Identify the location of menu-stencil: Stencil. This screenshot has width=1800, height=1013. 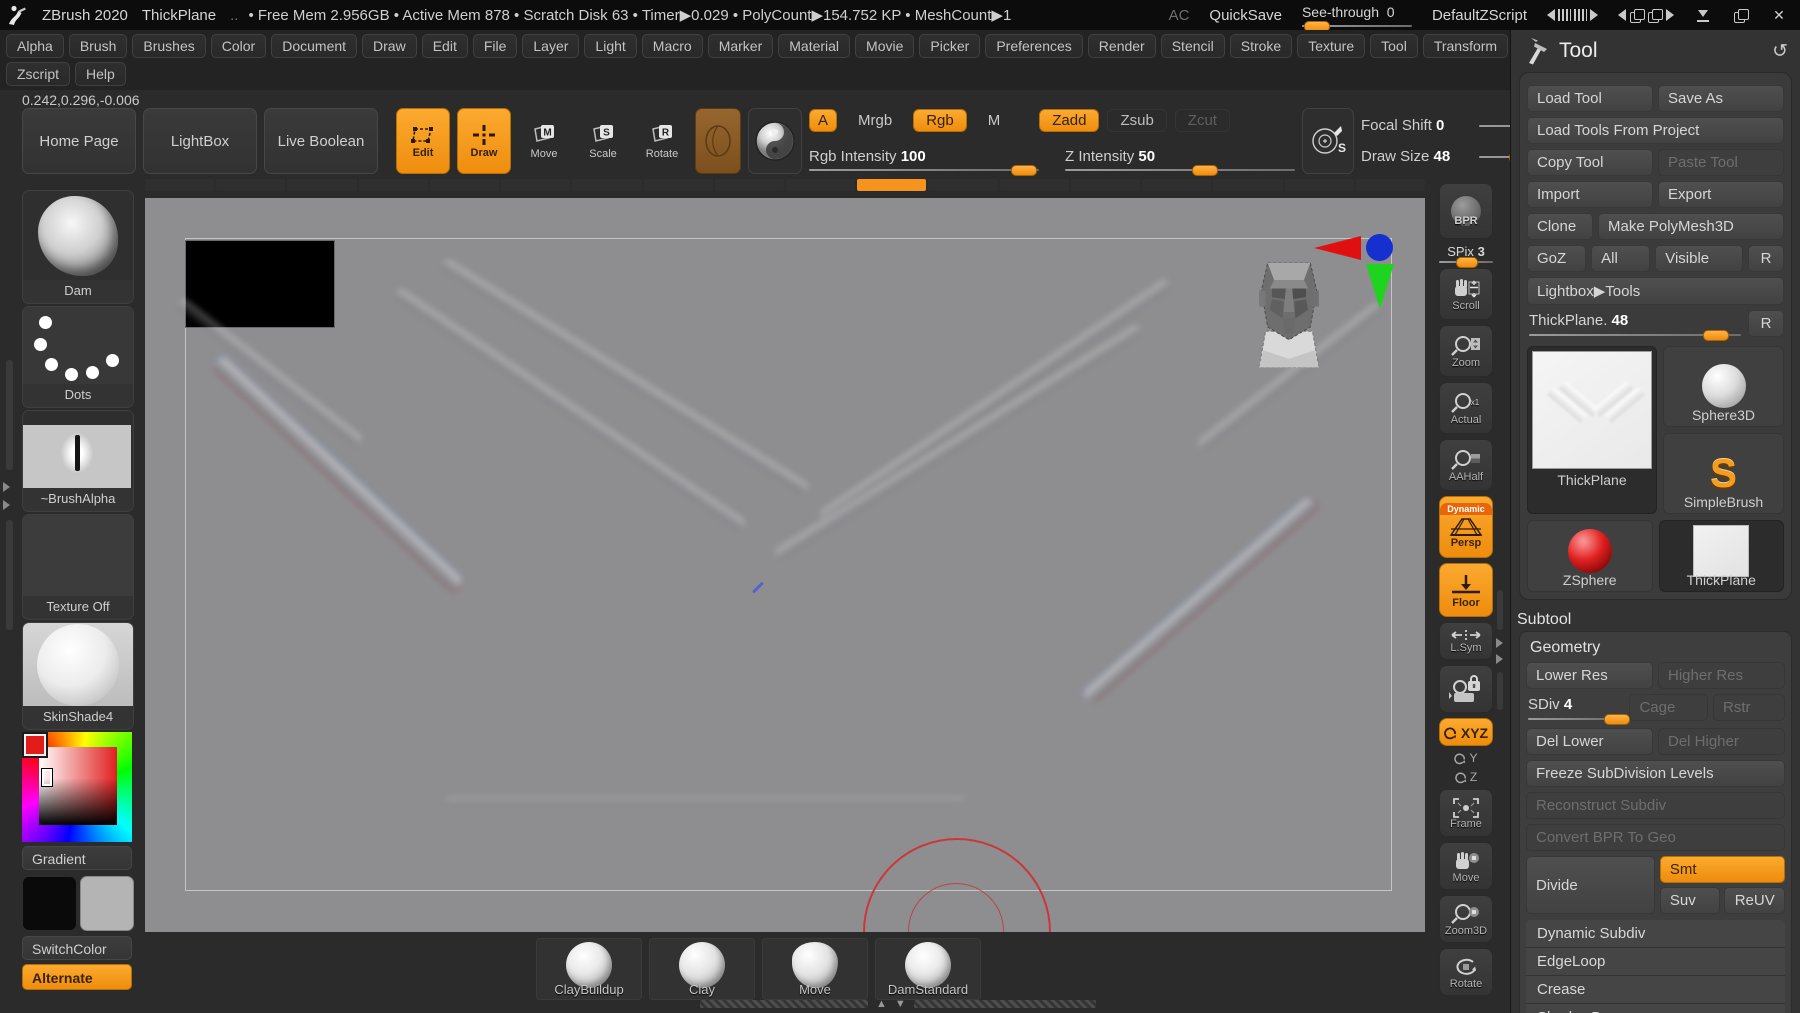
(1192, 46).